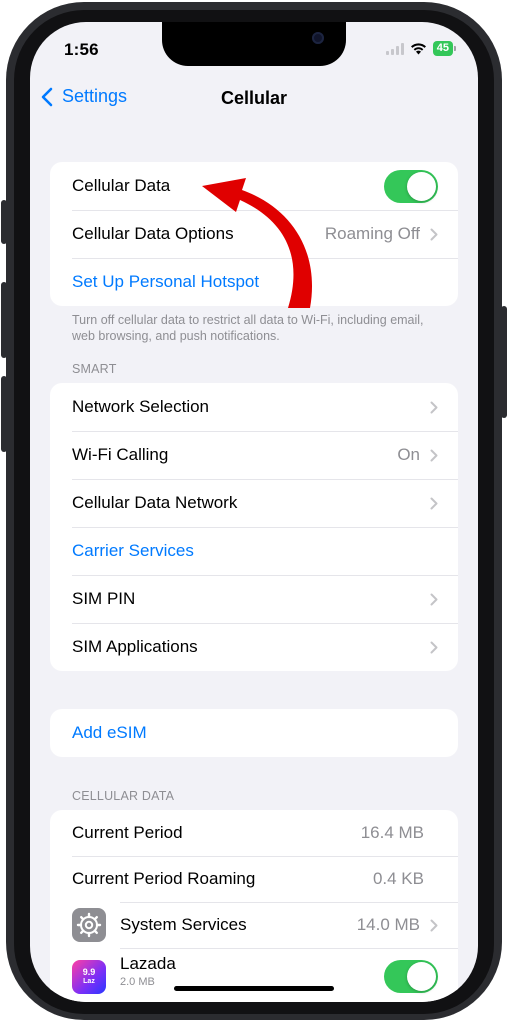 The image size is (508, 1024). What do you see at coordinates (4, 222) in the screenshot?
I see `action-button` at bounding box center [4, 222].